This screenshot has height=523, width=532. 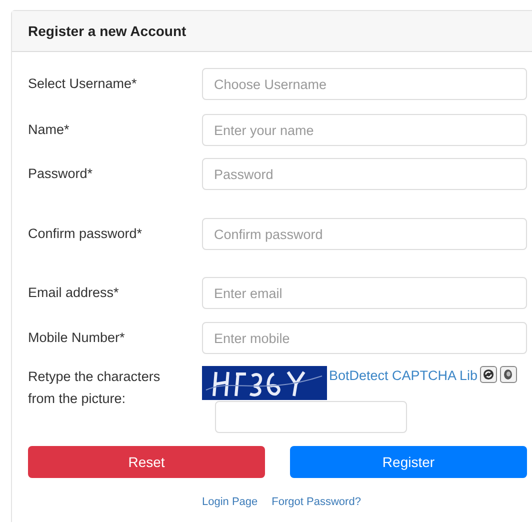 I want to click on field-label: Retype the characters from the picture:, so click(x=95, y=388).